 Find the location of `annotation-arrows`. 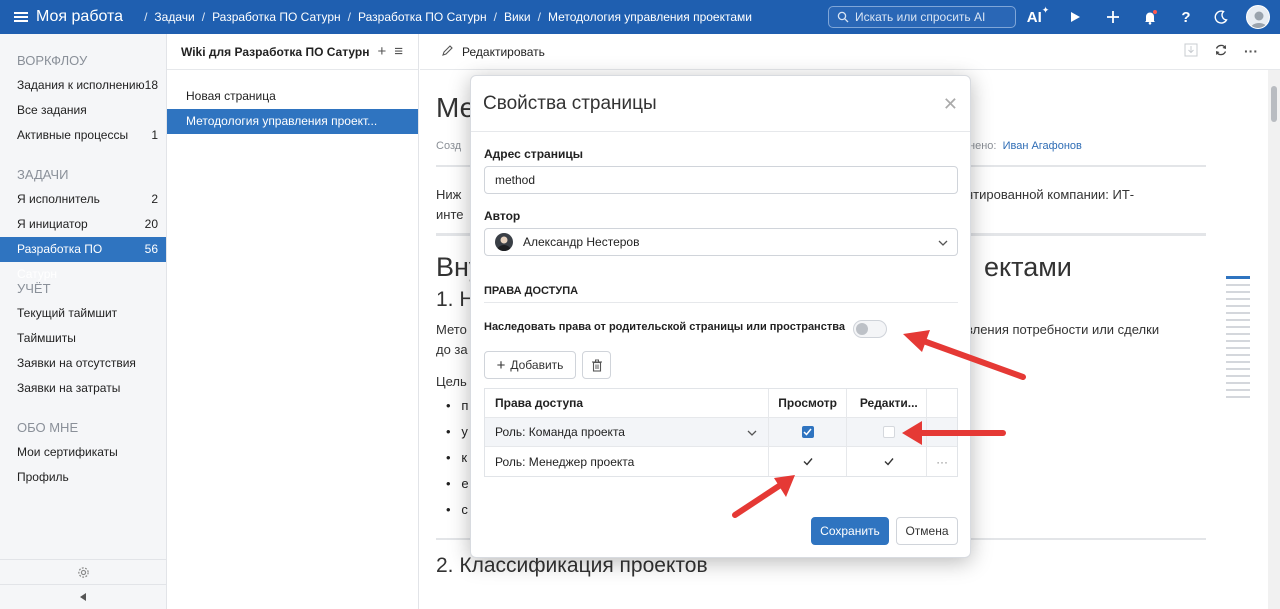

annotation-arrows is located at coordinates (879, 424).